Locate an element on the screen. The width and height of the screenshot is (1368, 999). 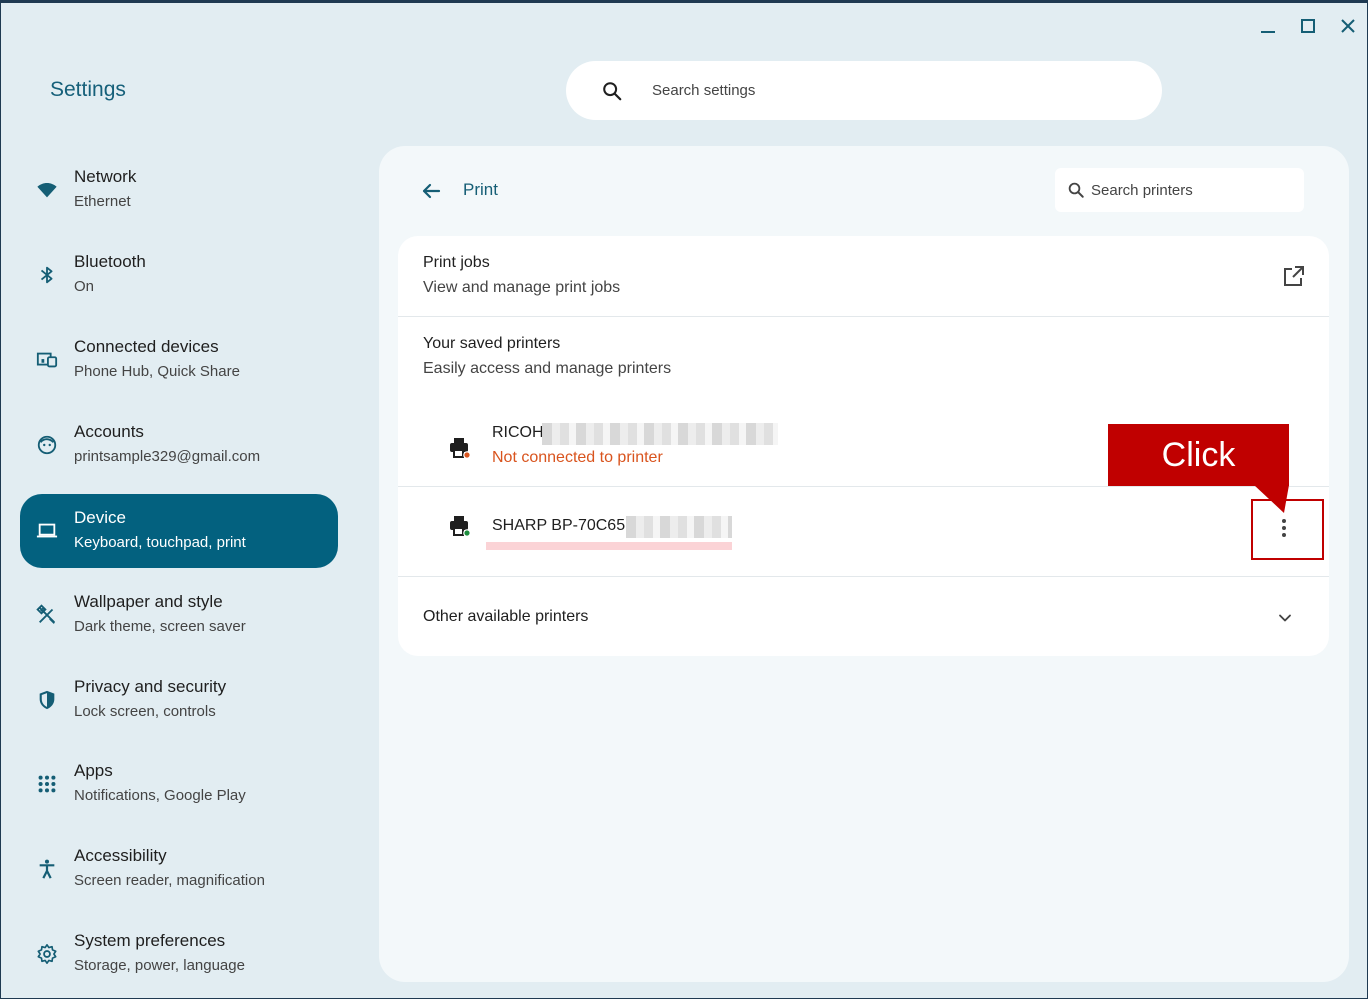
saved-printers-subtitle: Easily access and manage printers is located at coordinates (547, 368).